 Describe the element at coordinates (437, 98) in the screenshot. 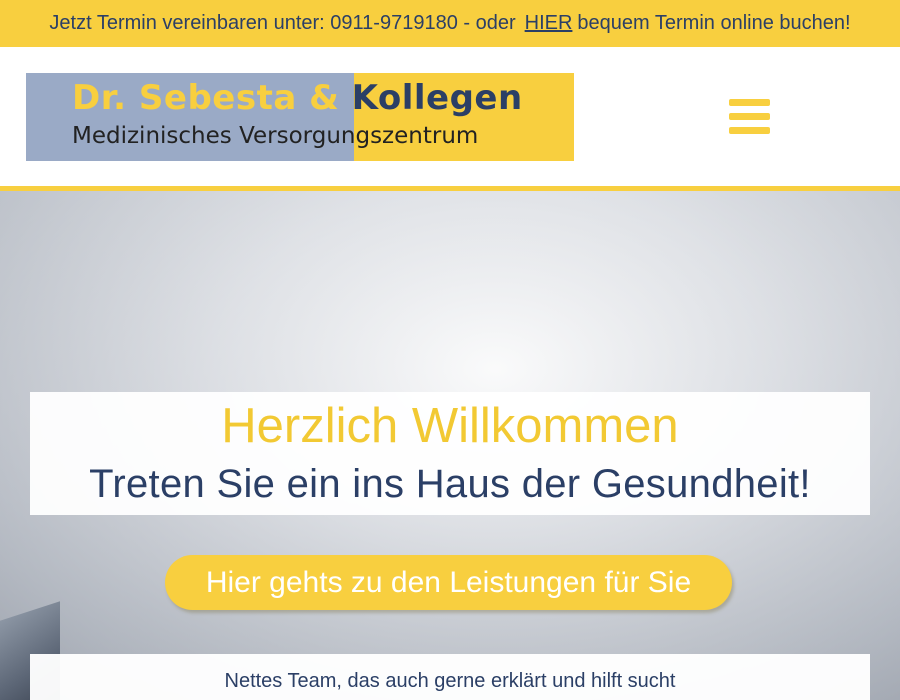

I see `logo-title-part2: Kollegen` at that location.